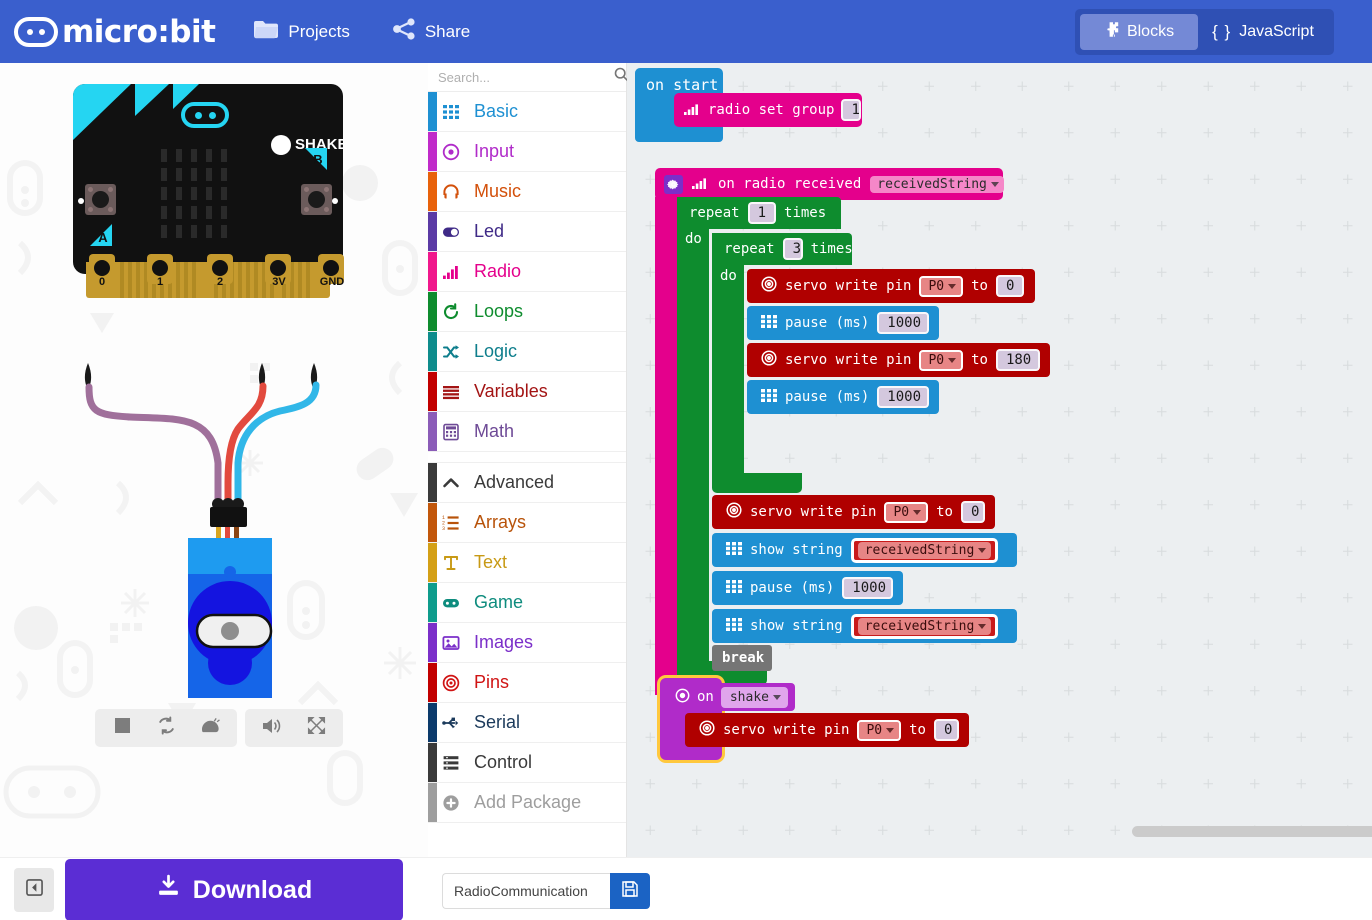 This screenshot has height=920, width=1372. What do you see at coordinates (527, 232) in the screenshot?
I see `toolbox-category-led: Led` at bounding box center [527, 232].